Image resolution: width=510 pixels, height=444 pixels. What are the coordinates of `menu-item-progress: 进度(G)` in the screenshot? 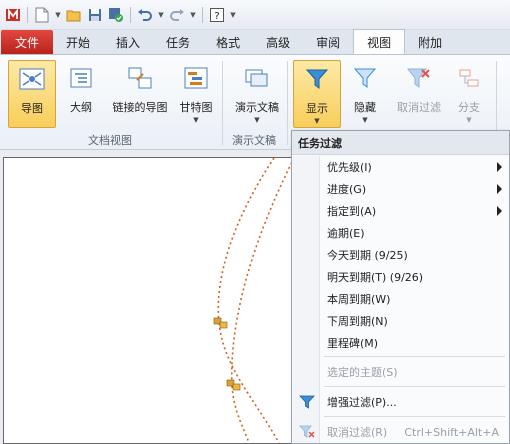 It's located at (400, 189).